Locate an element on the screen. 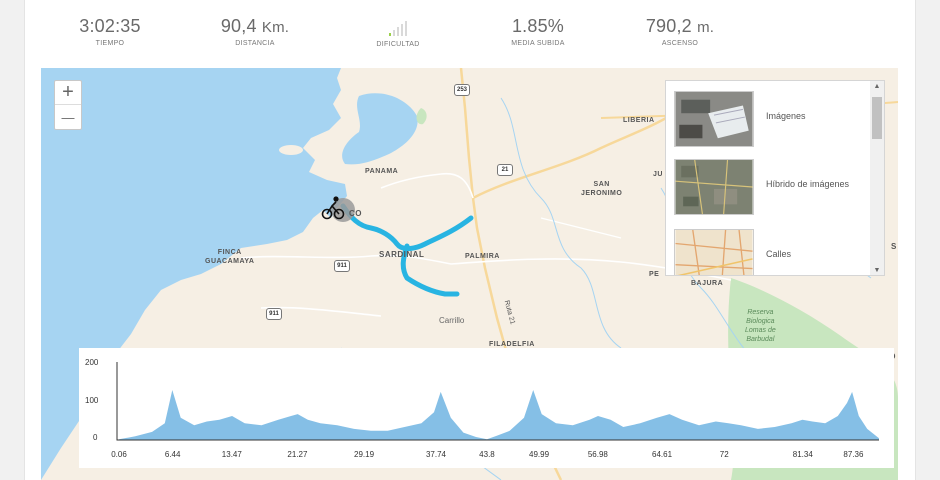 This screenshot has width=940, height=480. zoom-control: + — is located at coordinates (68, 105).